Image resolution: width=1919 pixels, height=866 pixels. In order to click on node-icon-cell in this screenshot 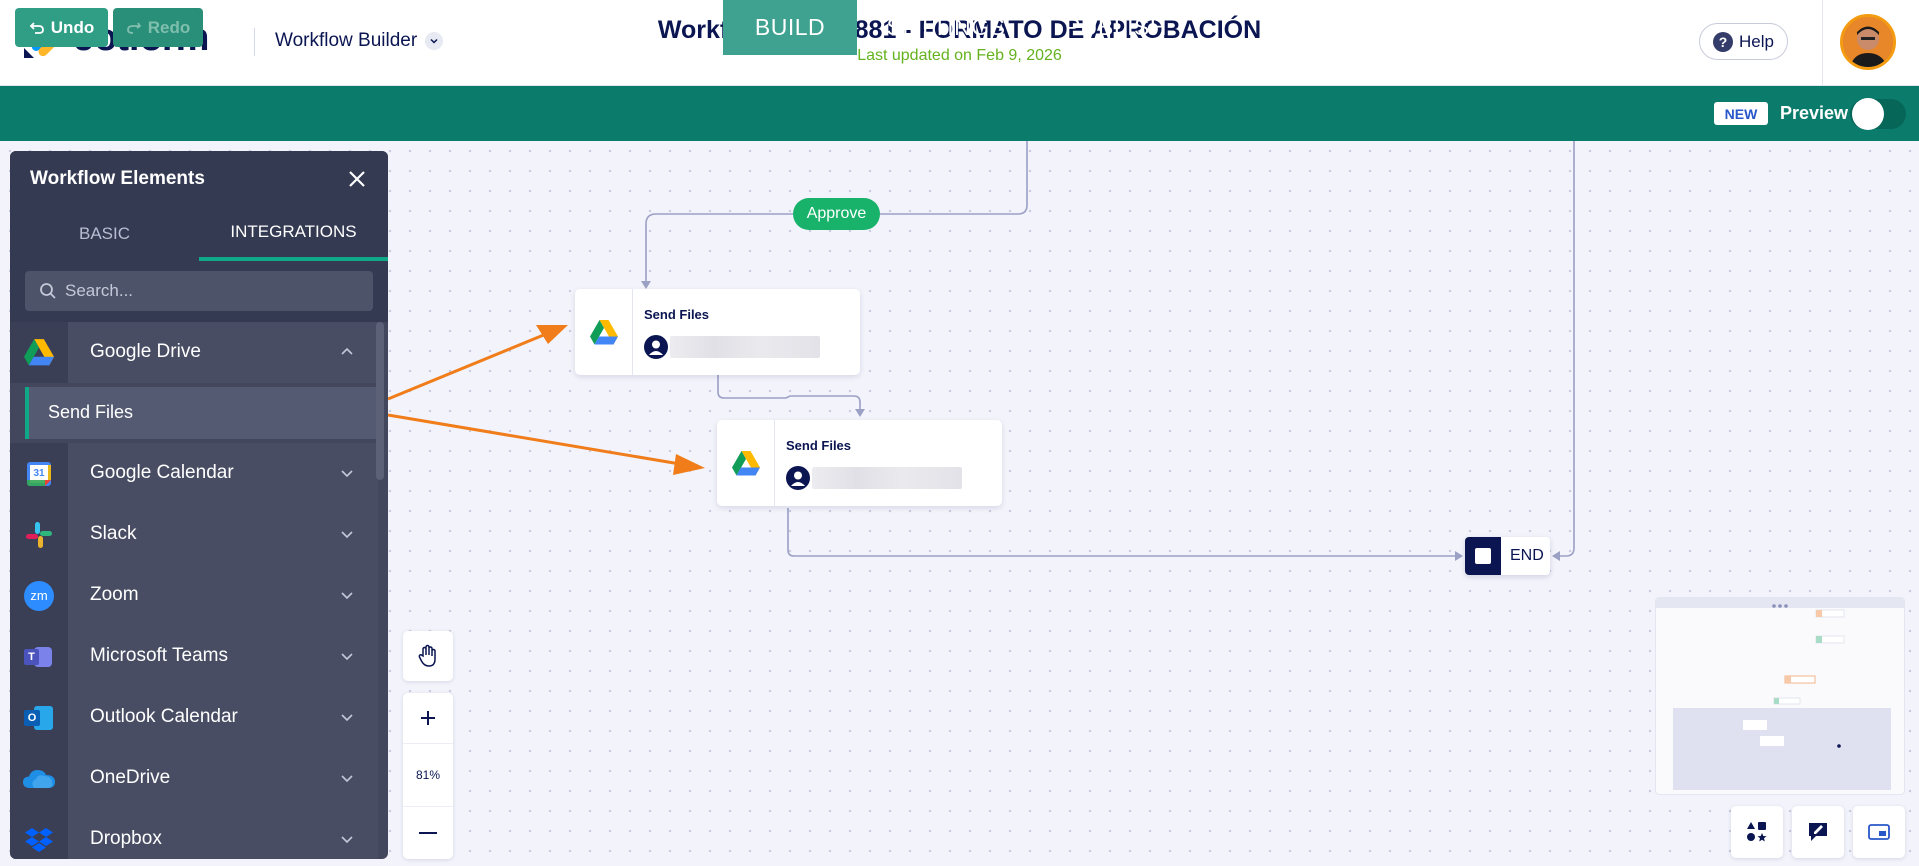, I will do `click(746, 463)`.